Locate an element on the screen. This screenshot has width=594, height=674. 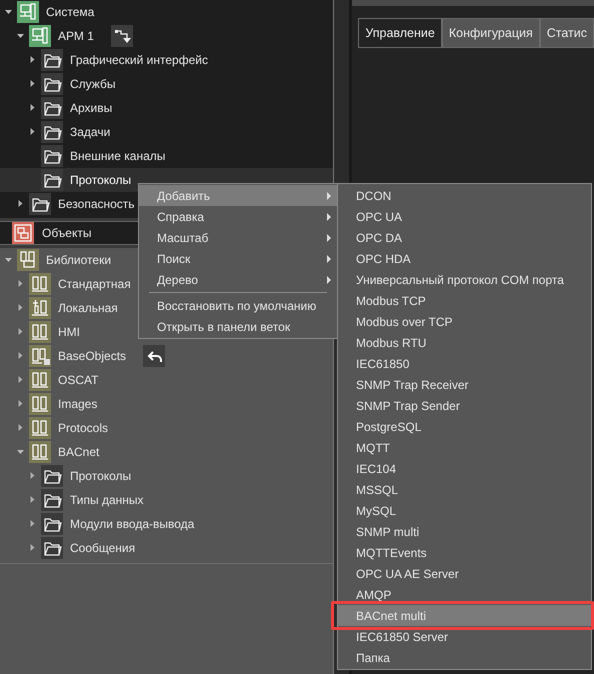
menu-item: AMQP is located at coordinates (464, 594).